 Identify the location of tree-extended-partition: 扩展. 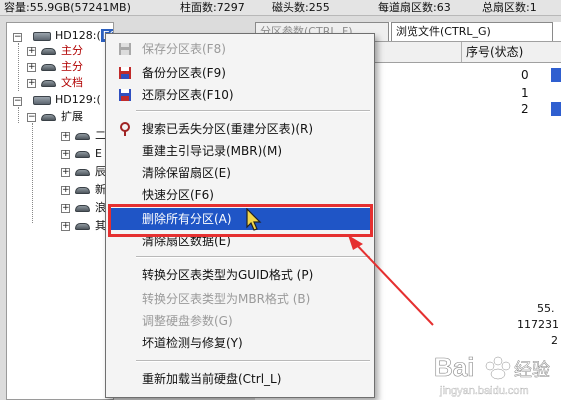
(72, 117).